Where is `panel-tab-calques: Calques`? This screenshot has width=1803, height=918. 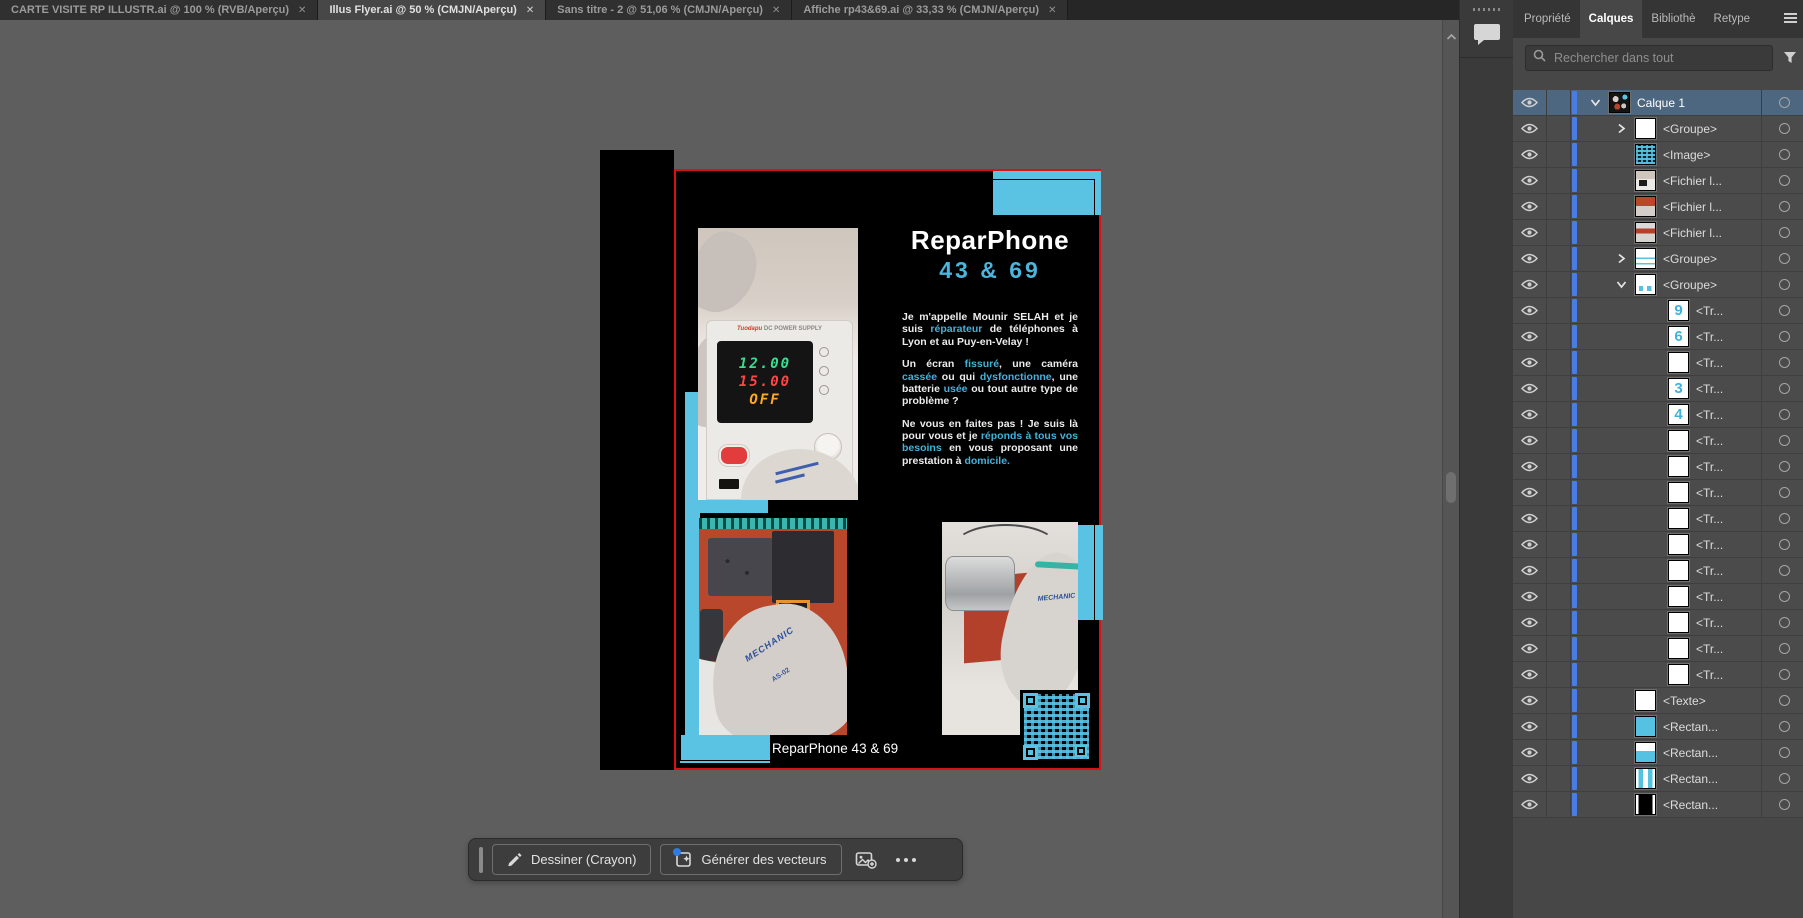
panel-tab-calques: Calques is located at coordinates (1611, 19).